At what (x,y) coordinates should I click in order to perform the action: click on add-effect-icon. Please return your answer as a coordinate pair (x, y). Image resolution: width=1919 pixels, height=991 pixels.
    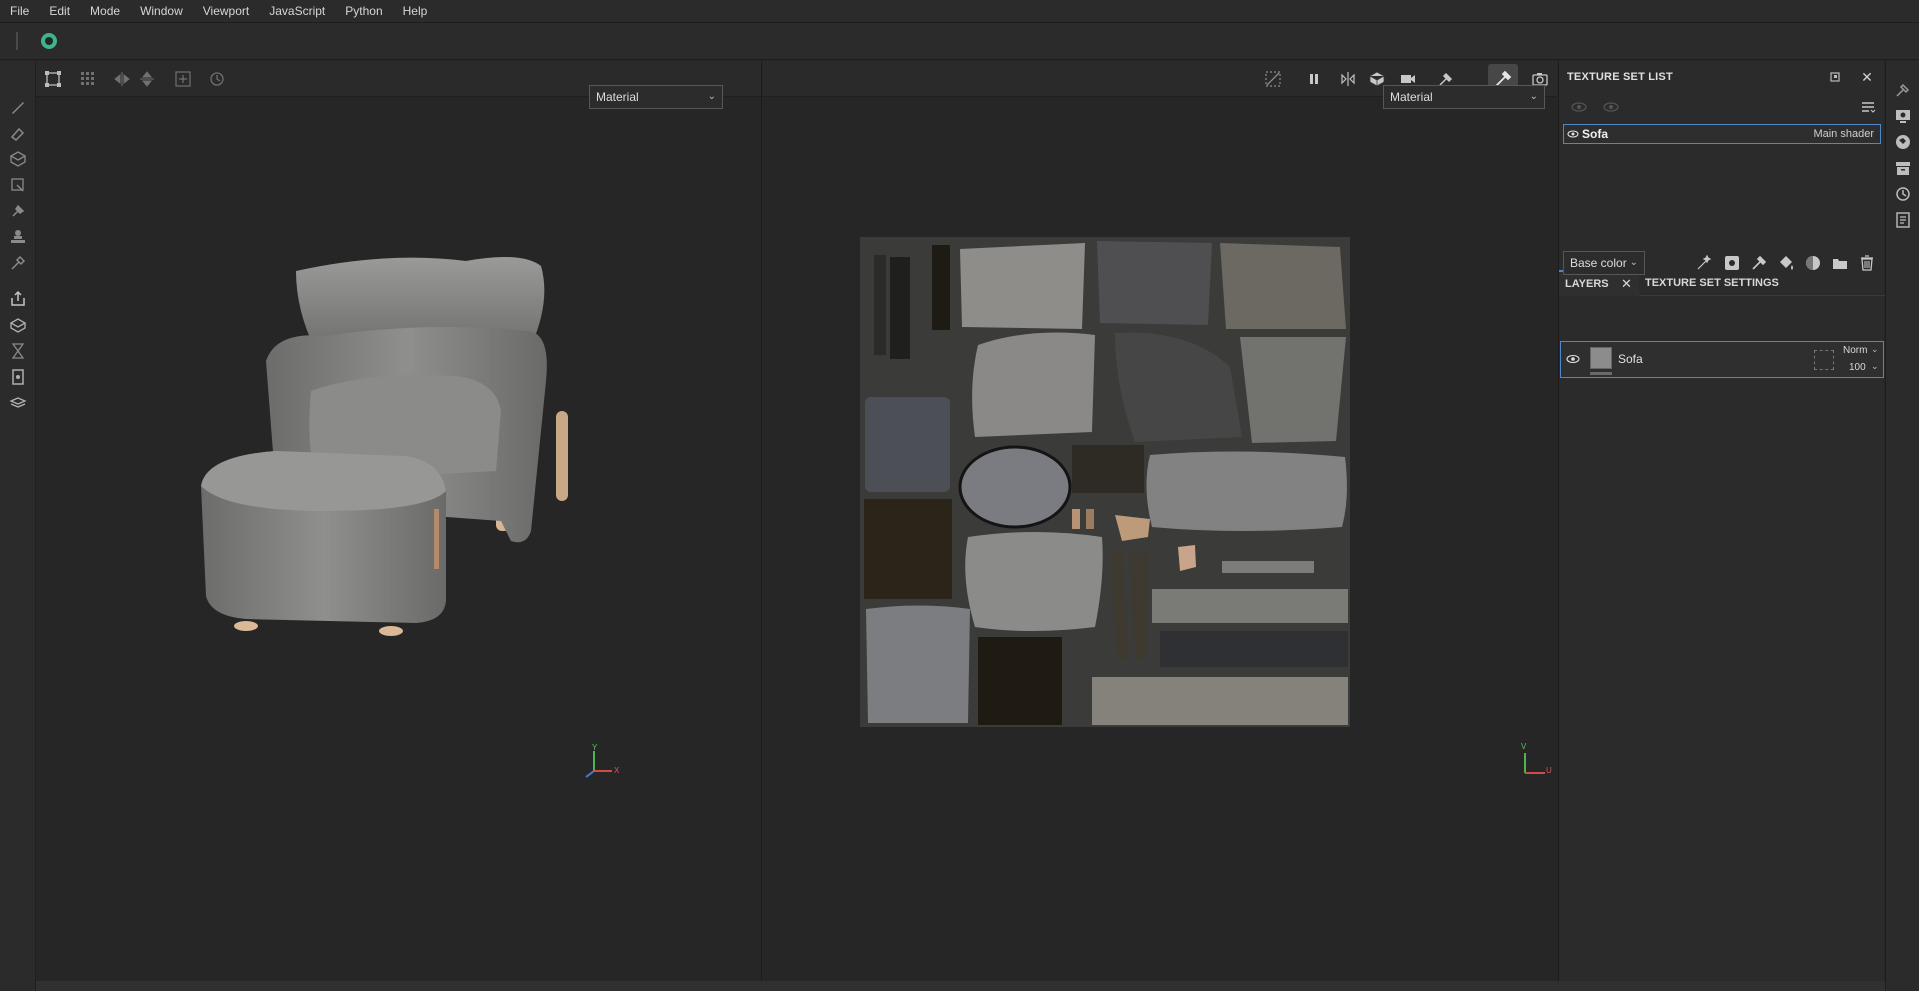
    Looking at the image, I should click on (1704, 263).